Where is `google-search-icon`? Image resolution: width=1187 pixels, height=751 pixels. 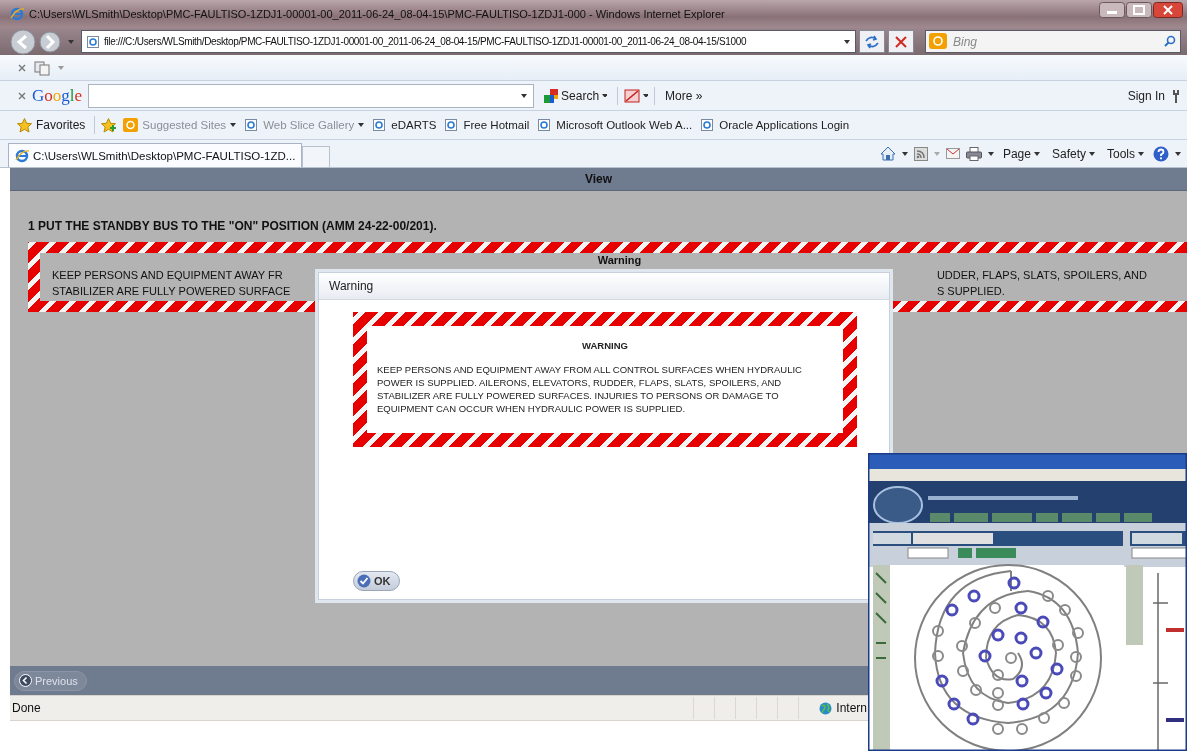
google-search-icon is located at coordinates (551, 95).